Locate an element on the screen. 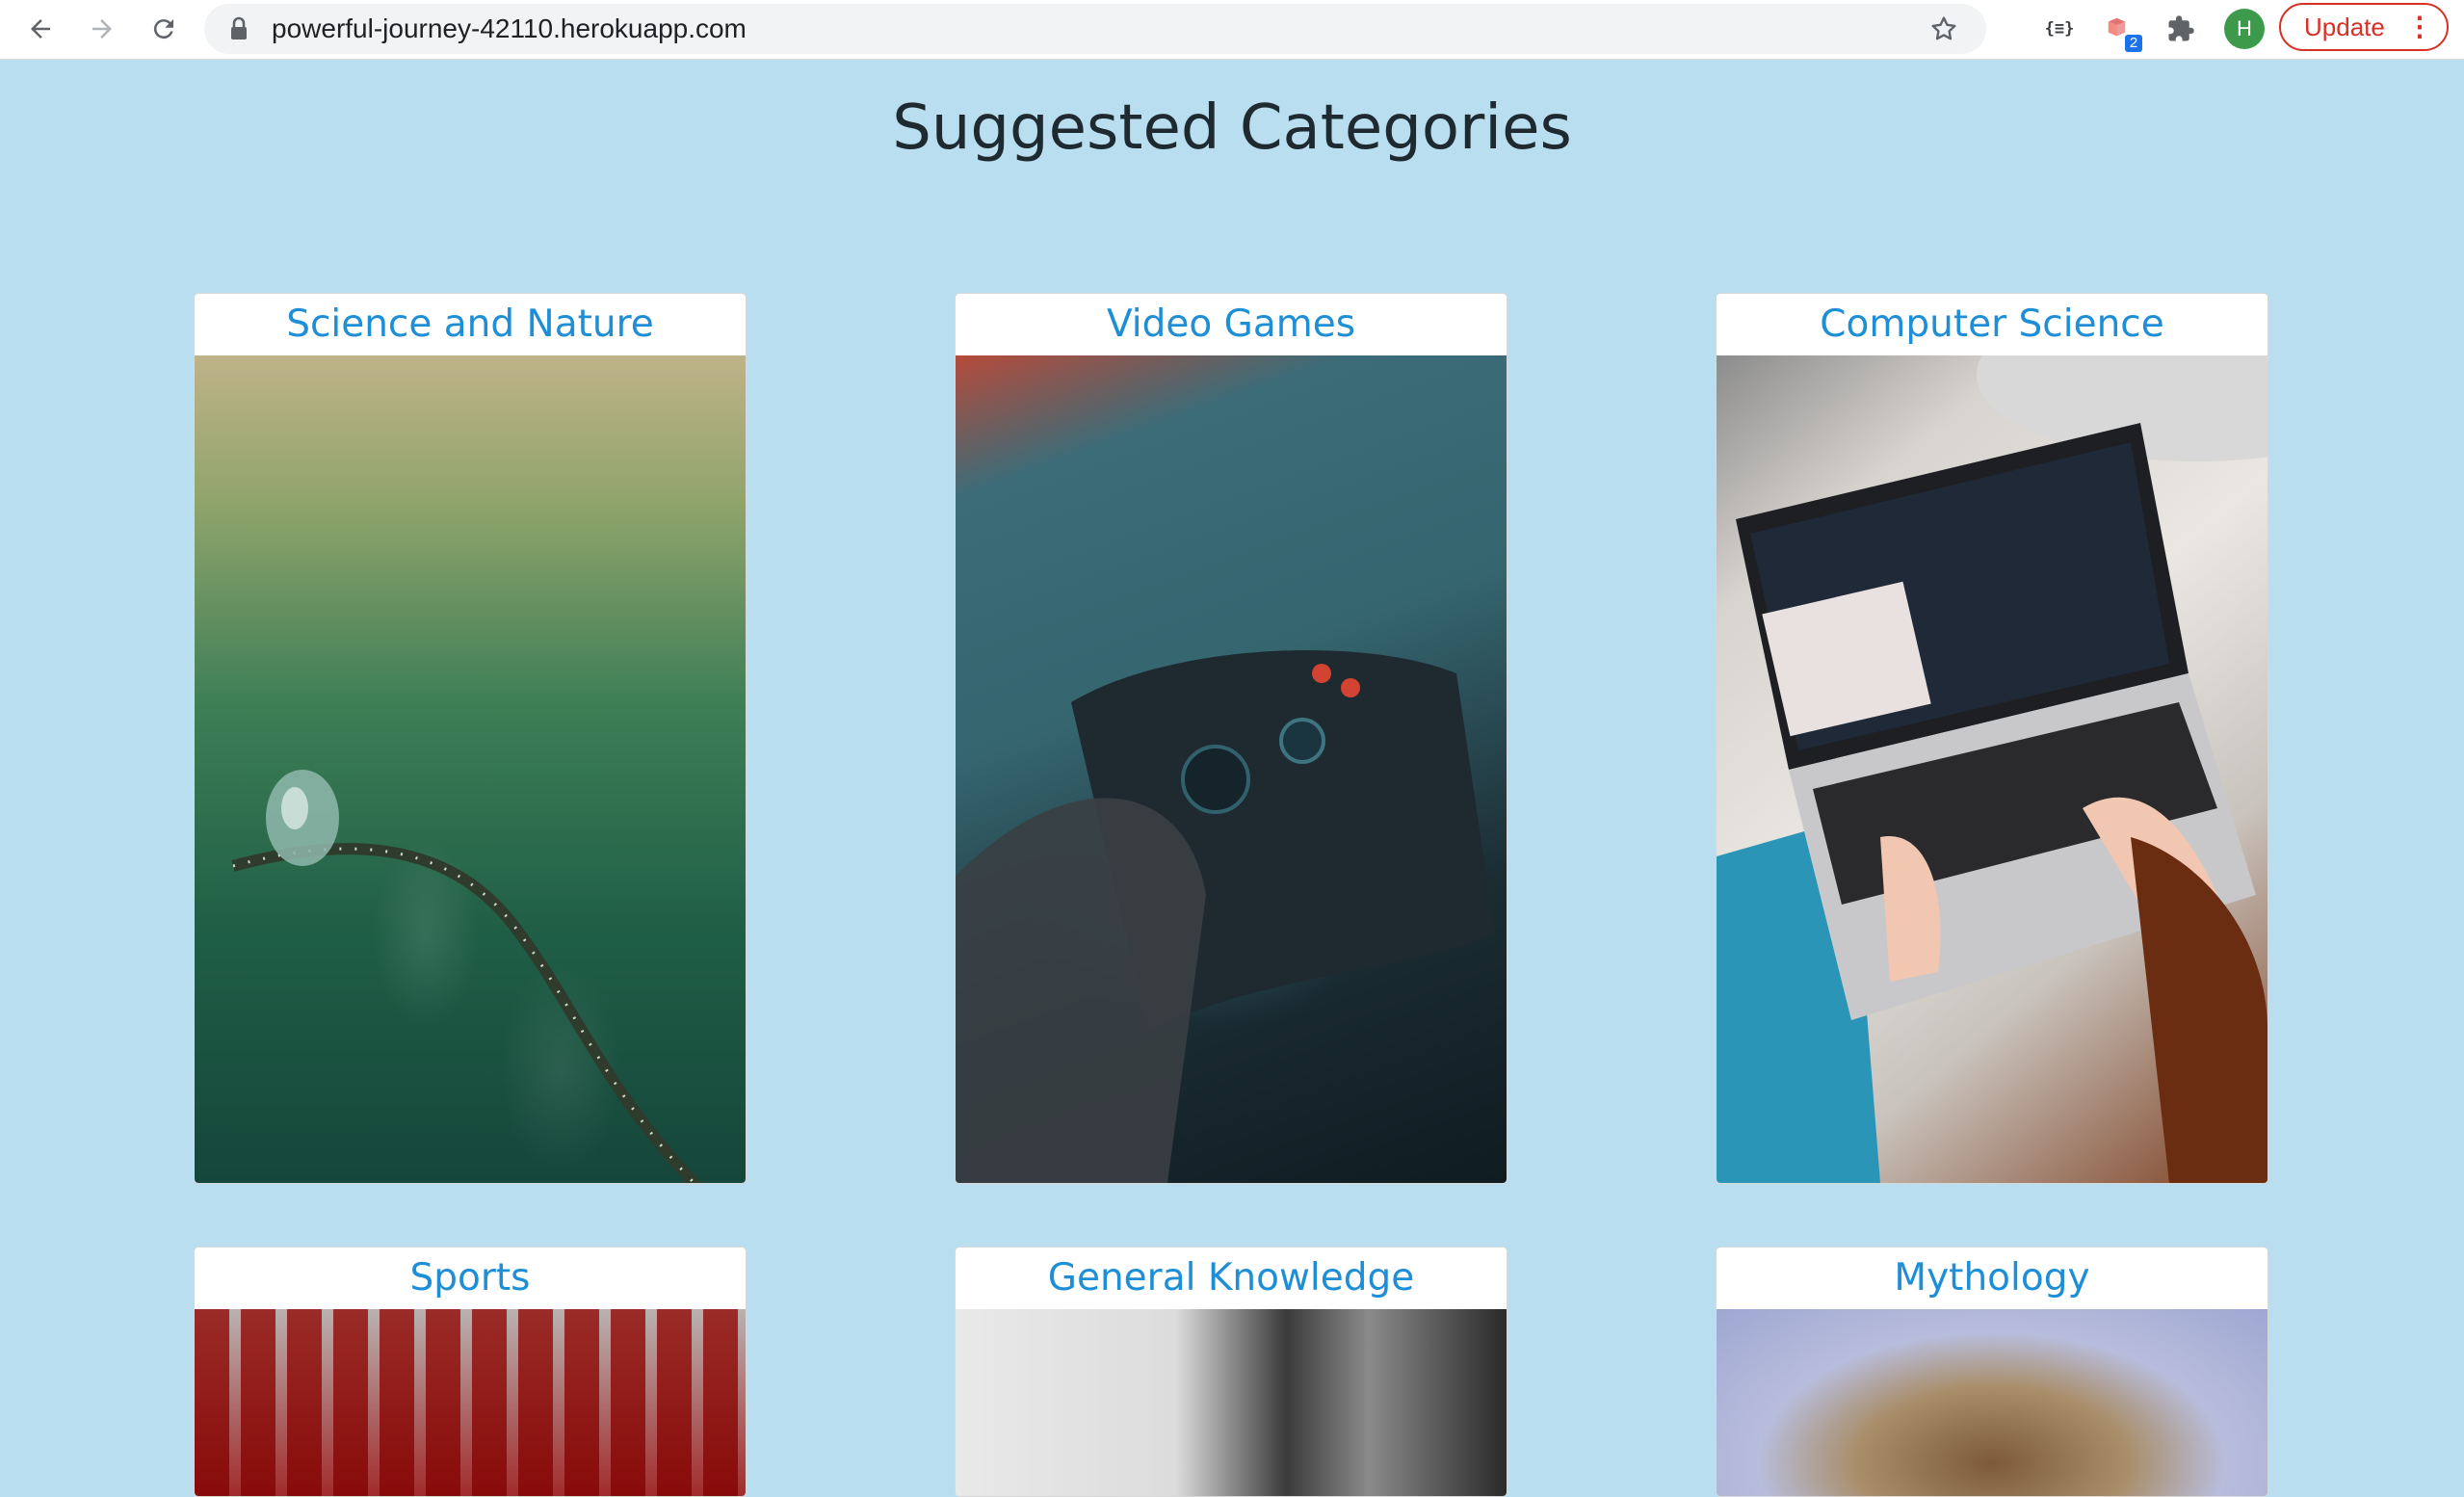 This screenshot has height=1497, width=2464. profile-avatar: H is located at coordinates (2245, 29).